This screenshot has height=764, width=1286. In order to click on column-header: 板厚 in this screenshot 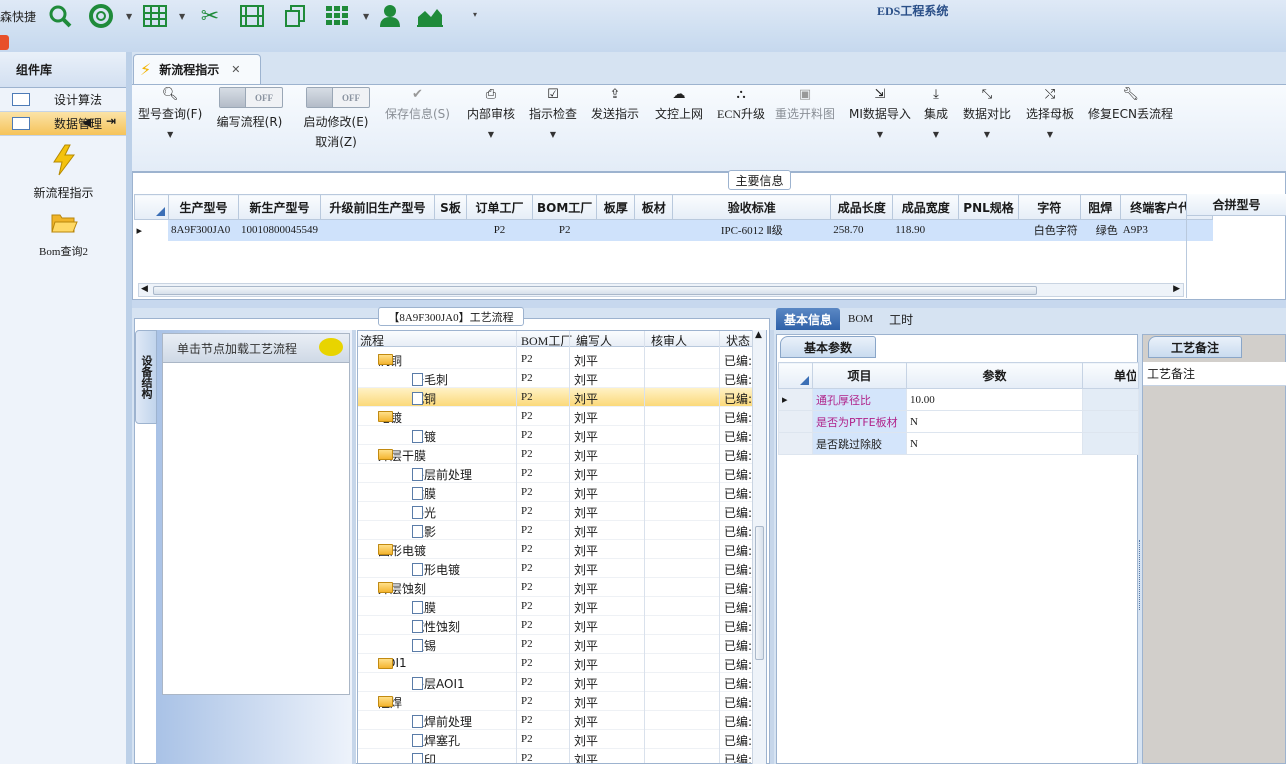, I will do `click(616, 207)`.